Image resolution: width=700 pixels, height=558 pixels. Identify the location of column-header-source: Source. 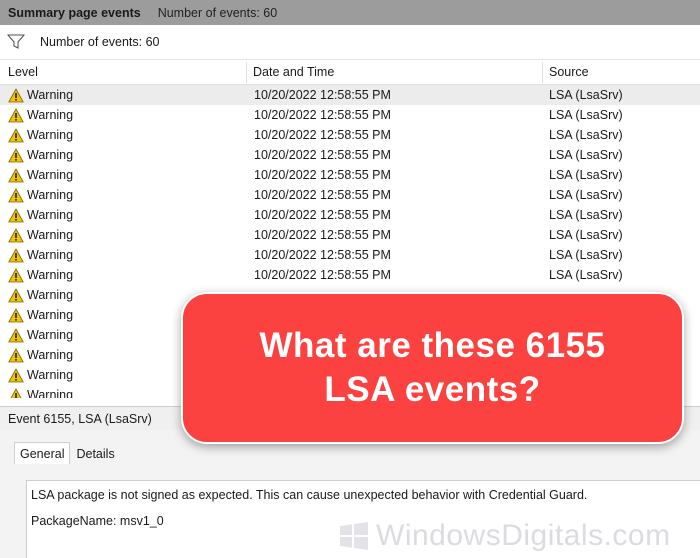
(566, 72).